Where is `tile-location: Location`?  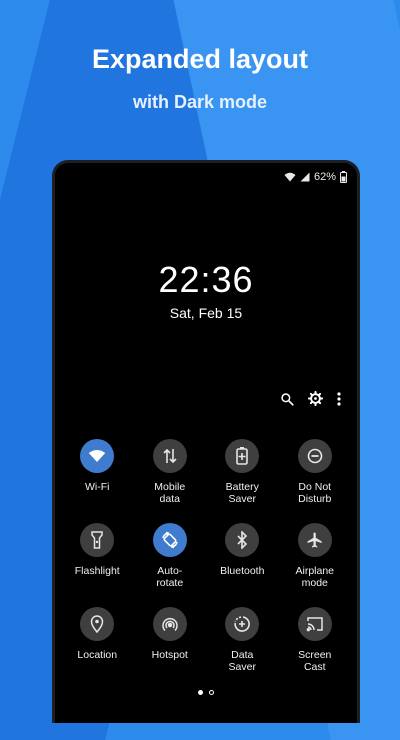 tile-location: Location is located at coordinates (97, 641).